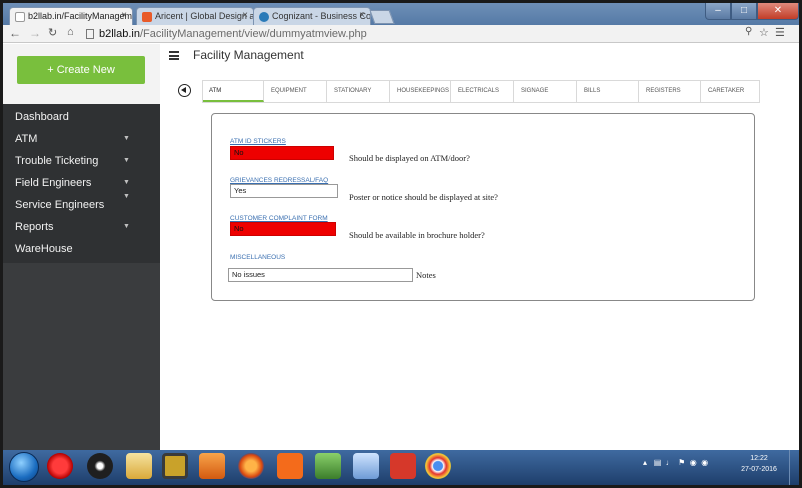  I want to click on page-icon, so click(90, 34).